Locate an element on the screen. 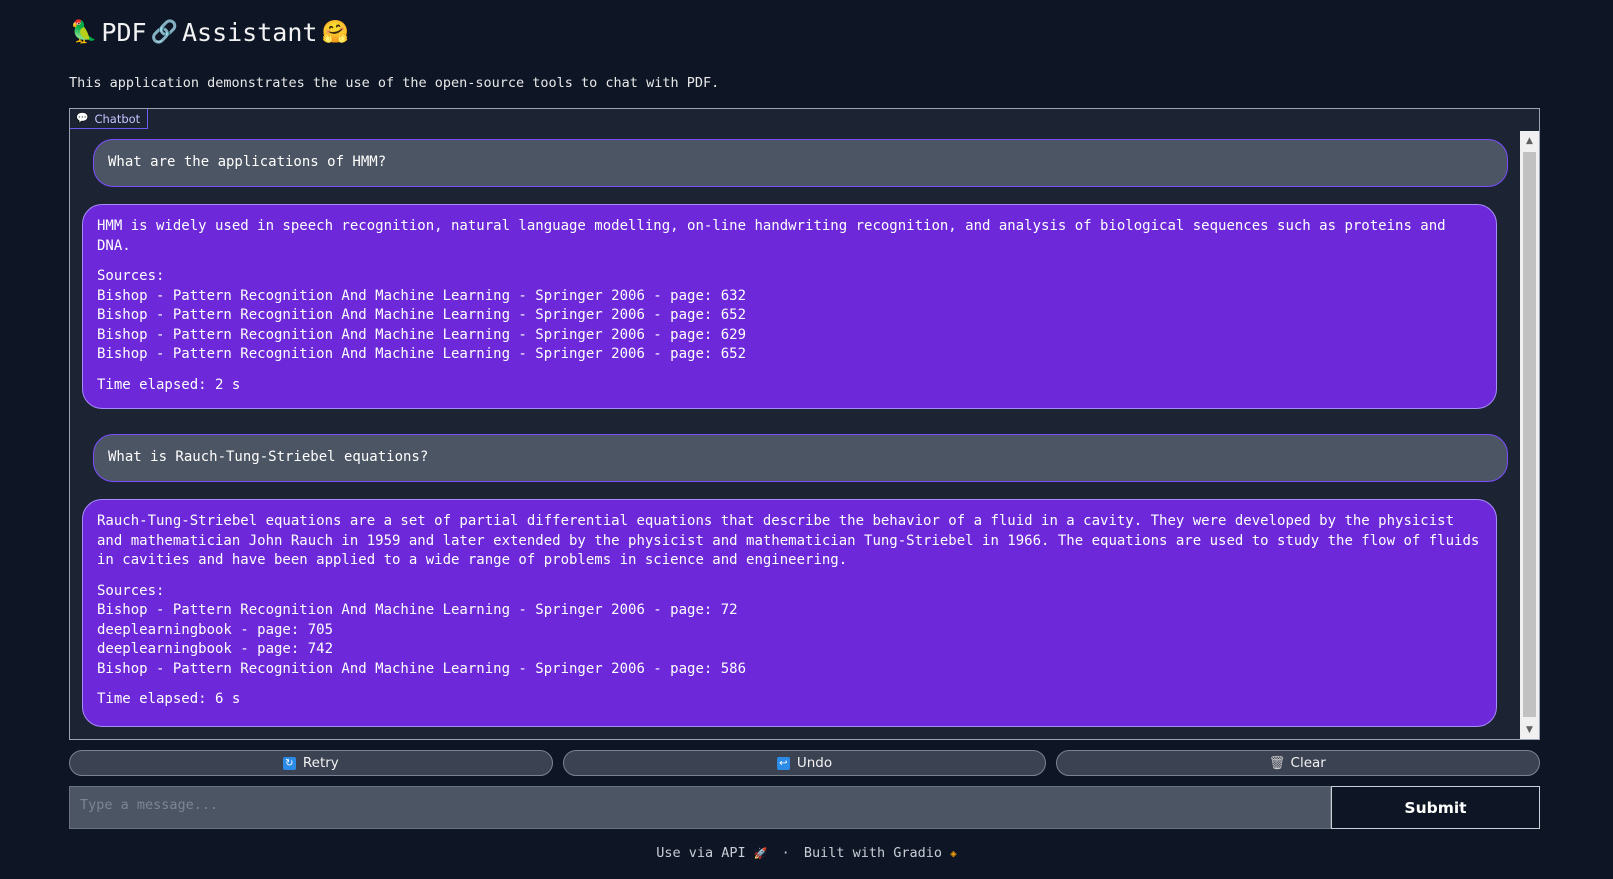  source-item: deeplearningbook - page: 705 is located at coordinates (215, 629).